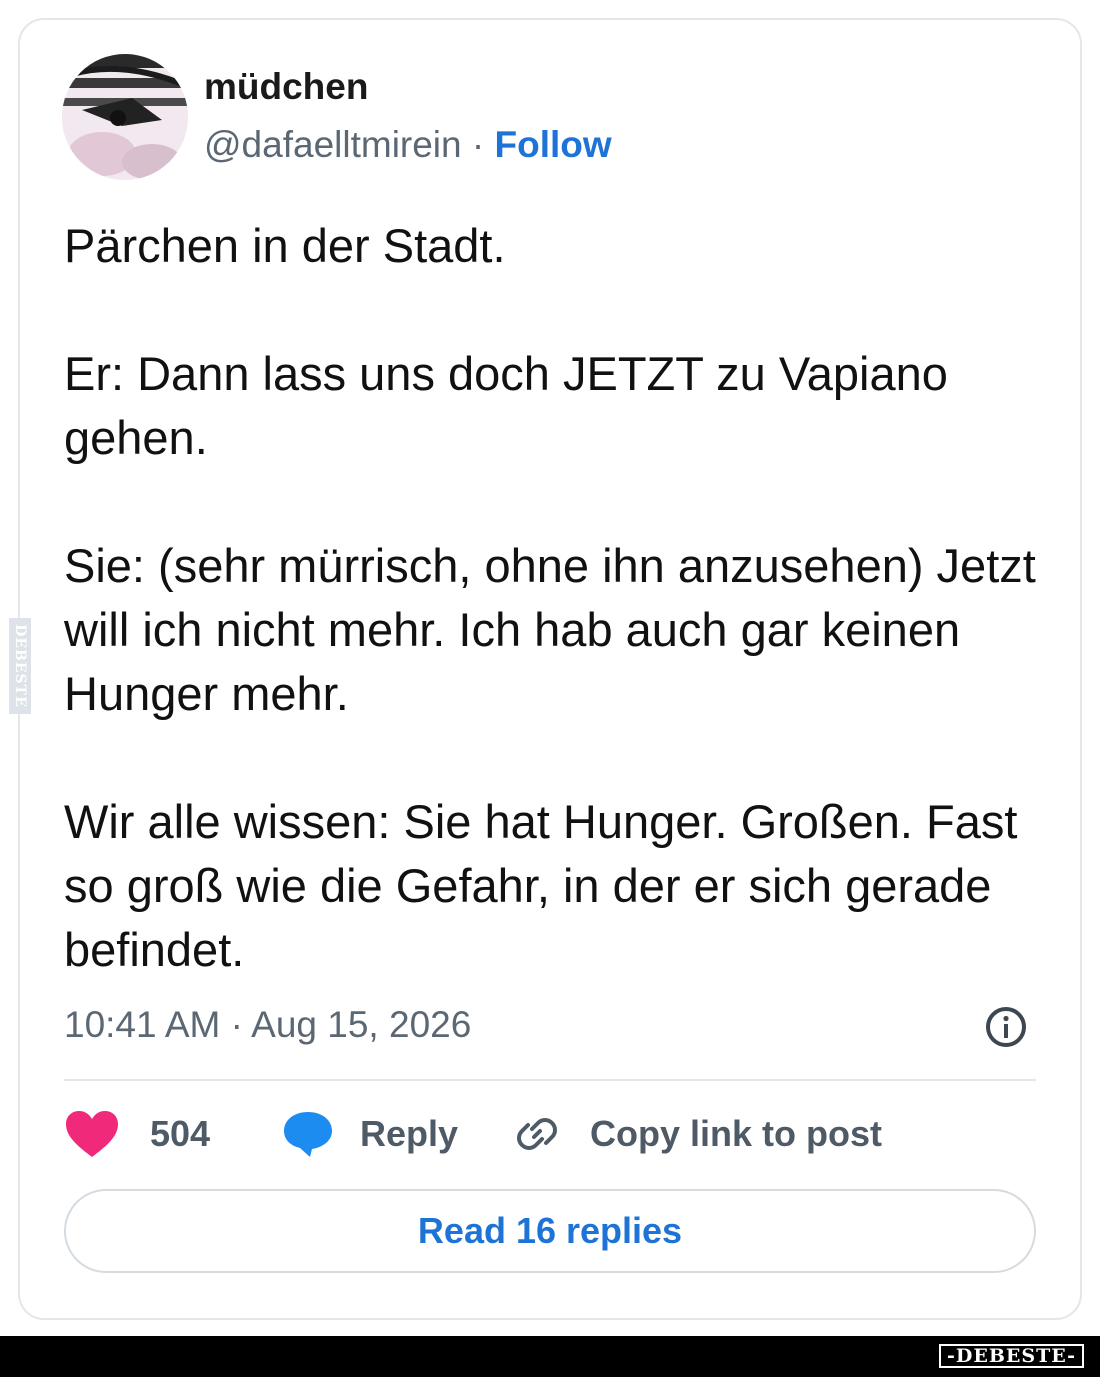 This screenshot has width=1100, height=1377. Describe the element at coordinates (180, 1133) in the screenshot. I see `like-count: 504` at that location.